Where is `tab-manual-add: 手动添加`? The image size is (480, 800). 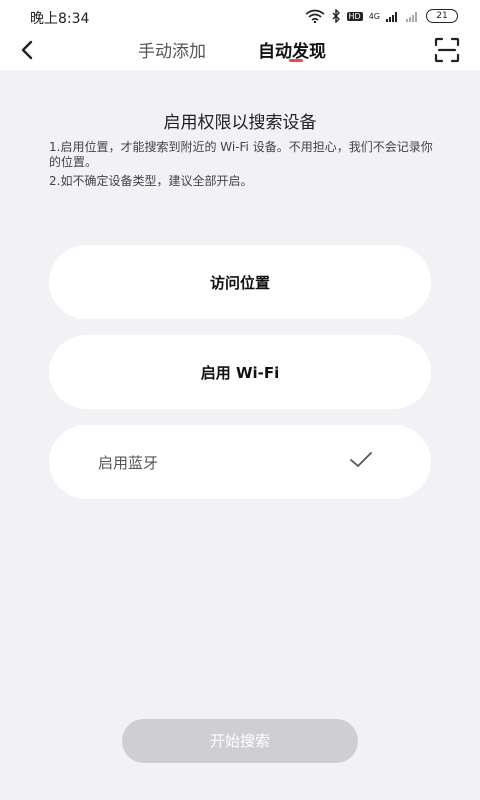
tab-manual-add: 手动添加 is located at coordinates (172, 49).